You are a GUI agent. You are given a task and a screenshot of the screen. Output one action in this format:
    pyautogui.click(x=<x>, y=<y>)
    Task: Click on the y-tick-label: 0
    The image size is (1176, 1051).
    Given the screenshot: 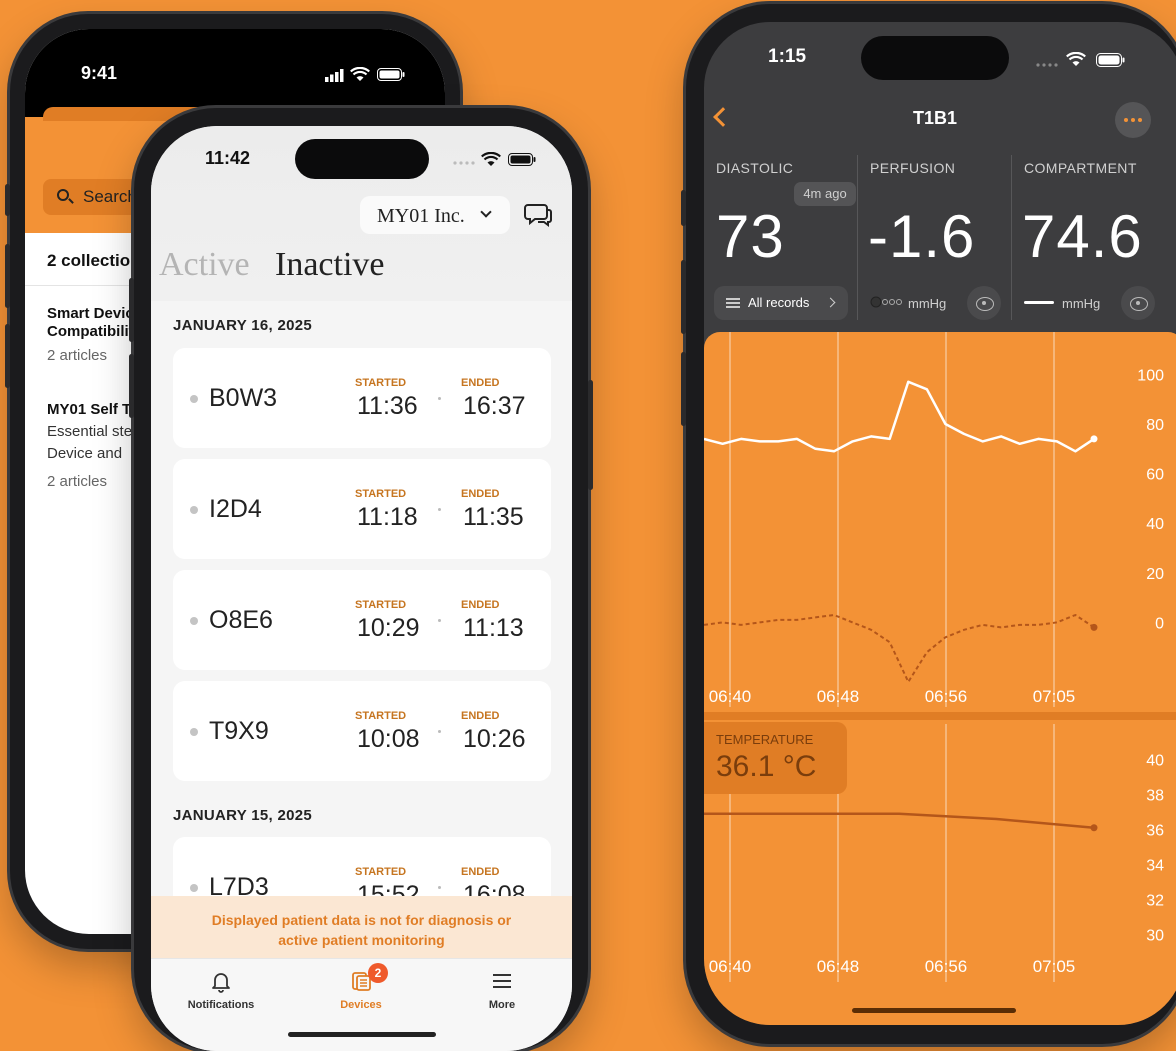 What is the action you would take?
    pyautogui.click(x=1159, y=623)
    